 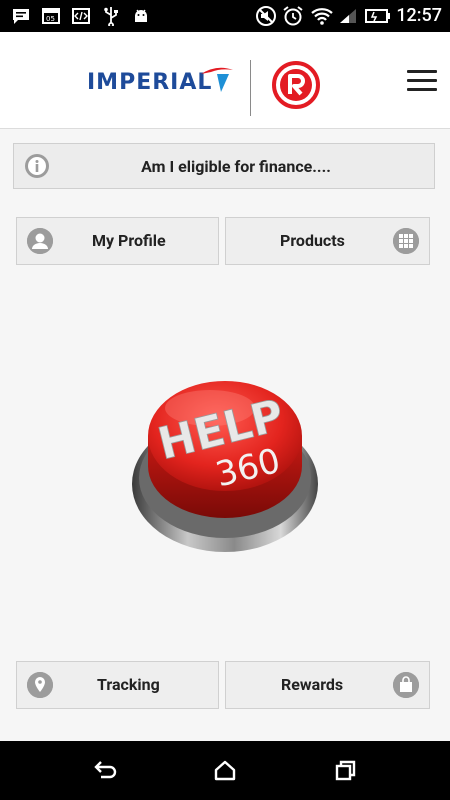 I want to click on tracking-button: Tracking, so click(x=117, y=685).